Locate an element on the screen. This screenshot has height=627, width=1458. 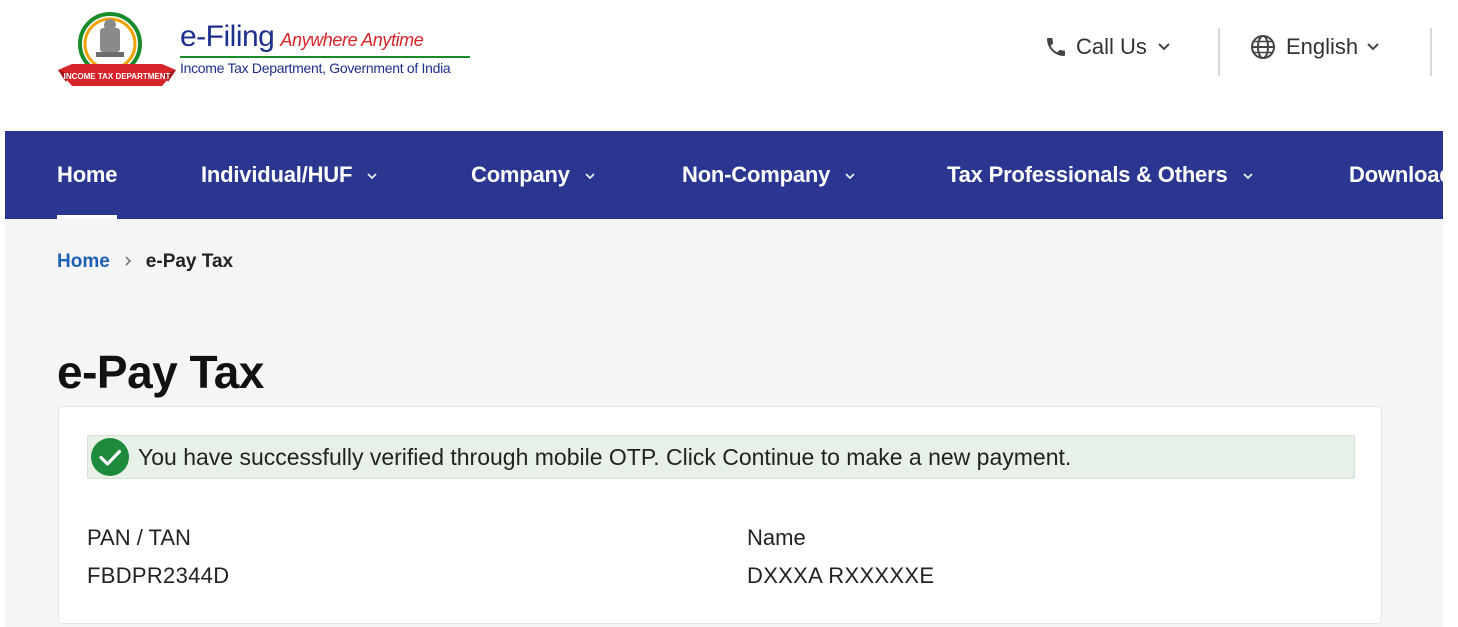
nav-item-label: Non-Company is located at coordinates (756, 174).